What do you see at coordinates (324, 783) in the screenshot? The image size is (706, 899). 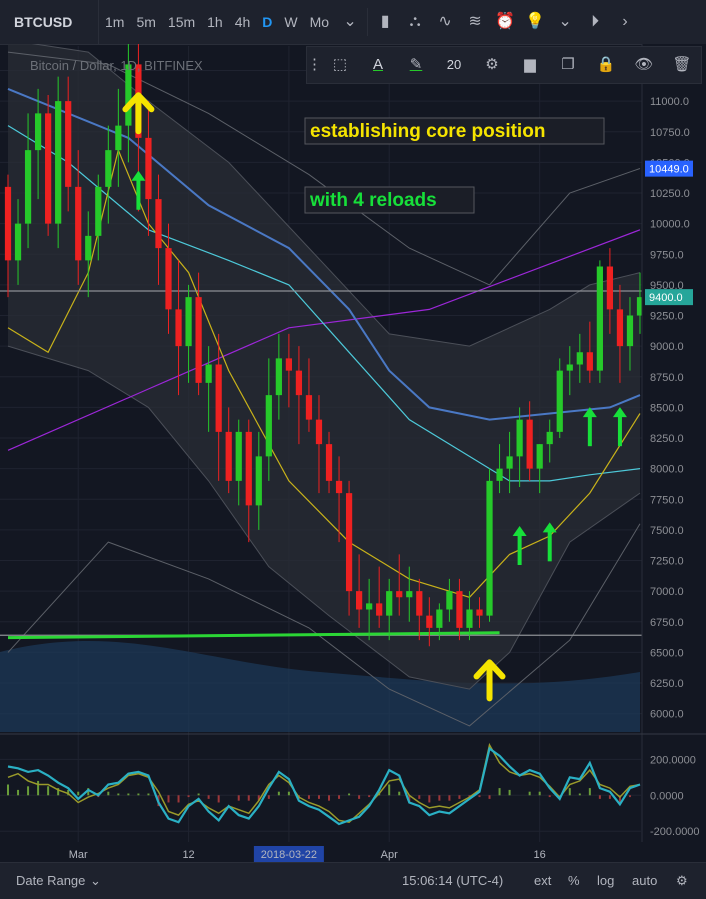 I see `osc-line-olive` at bounding box center [324, 783].